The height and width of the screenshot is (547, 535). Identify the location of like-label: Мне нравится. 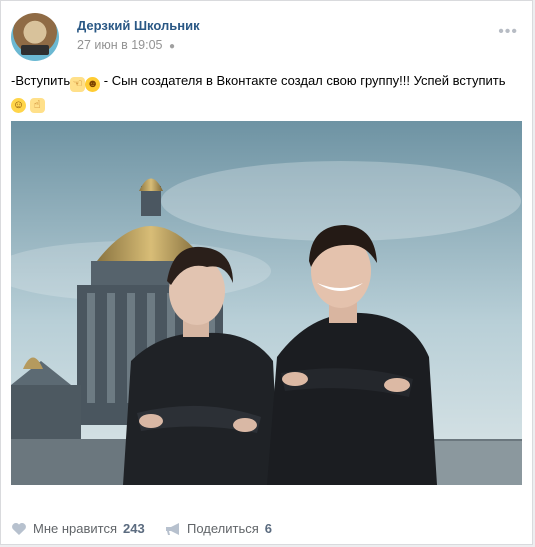
(75, 528).